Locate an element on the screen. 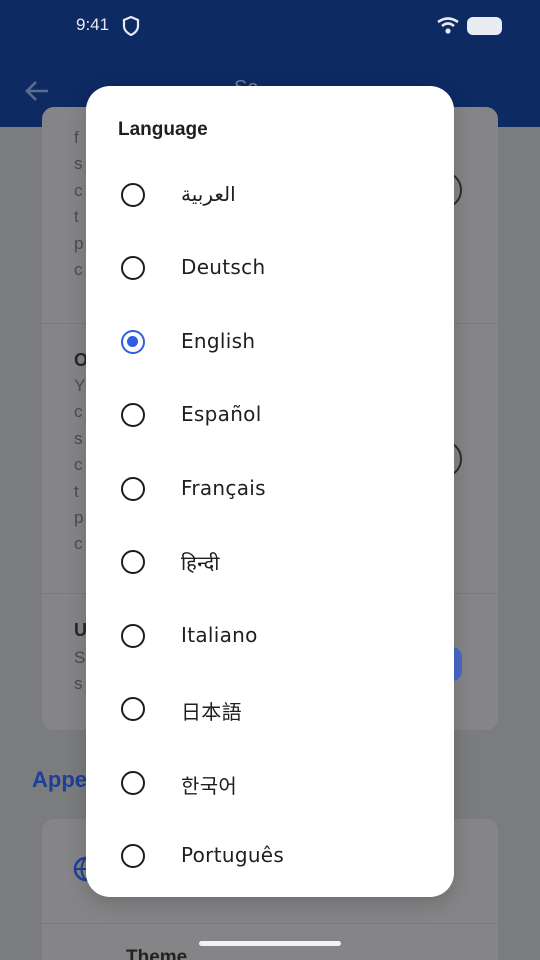 Image resolution: width=540 pixels, height=960 pixels. card-text-fragment: Y is located at coordinates (80, 385).